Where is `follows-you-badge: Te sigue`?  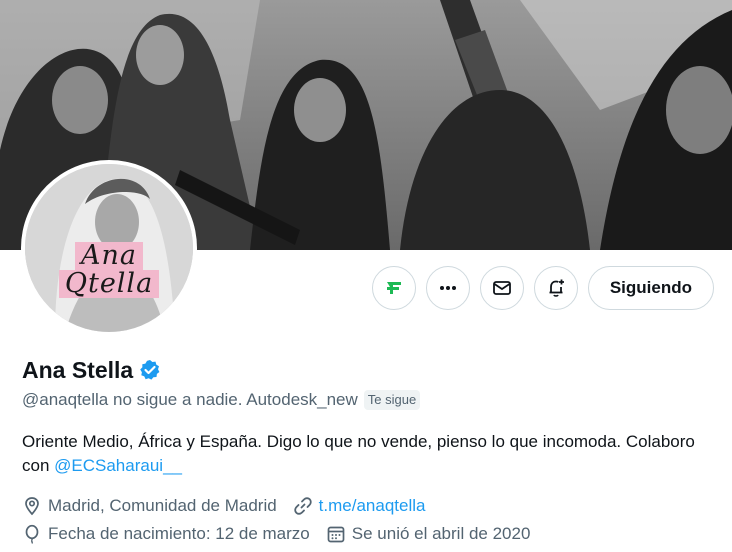
follows-you-badge: Te sigue is located at coordinates (392, 400).